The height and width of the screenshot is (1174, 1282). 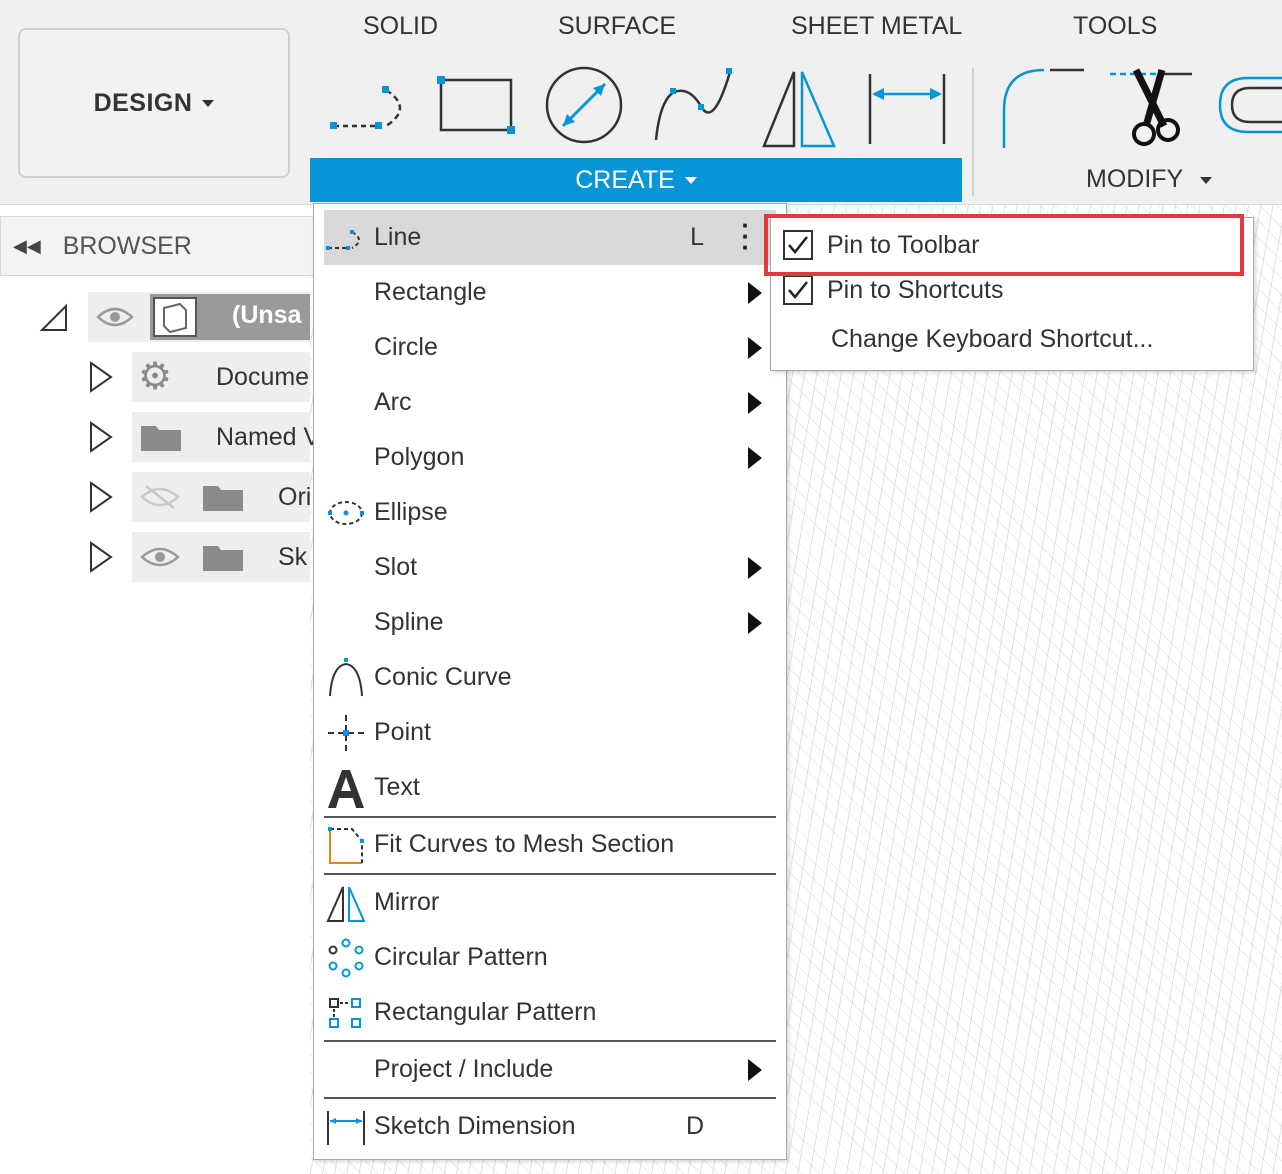 I want to click on trim-tool-icon, so click(x=1151, y=105).